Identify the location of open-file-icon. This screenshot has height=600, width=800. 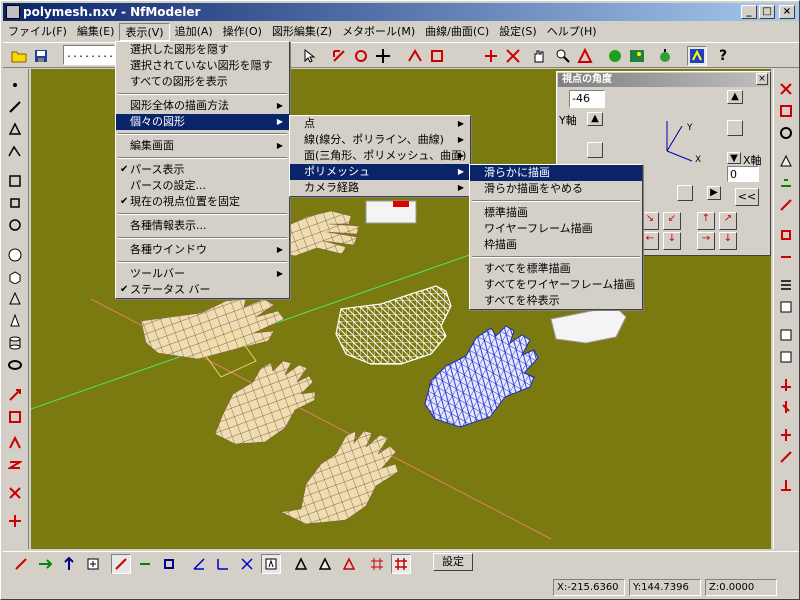
(19, 56).